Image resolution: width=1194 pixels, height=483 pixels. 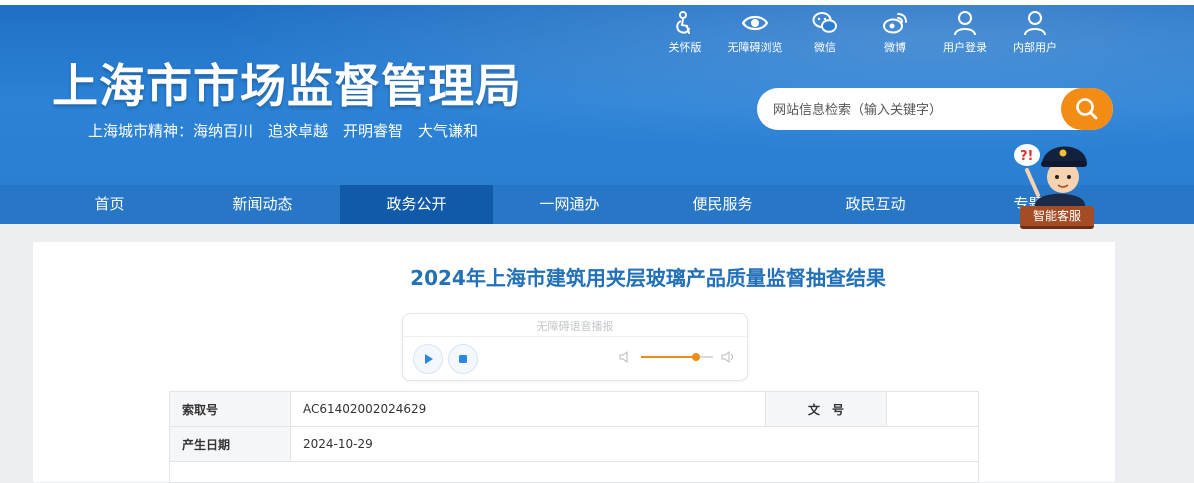 What do you see at coordinates (932, 409) in the screenshot?
I see `docno-value` at bounding box center [932, 409].